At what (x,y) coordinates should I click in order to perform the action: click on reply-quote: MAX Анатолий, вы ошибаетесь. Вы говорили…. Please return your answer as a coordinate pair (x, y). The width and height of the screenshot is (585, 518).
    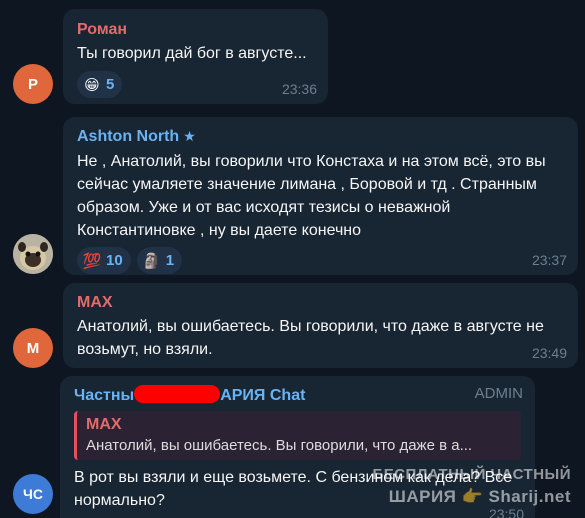
    Looking at the image, I should click on (297, 435).